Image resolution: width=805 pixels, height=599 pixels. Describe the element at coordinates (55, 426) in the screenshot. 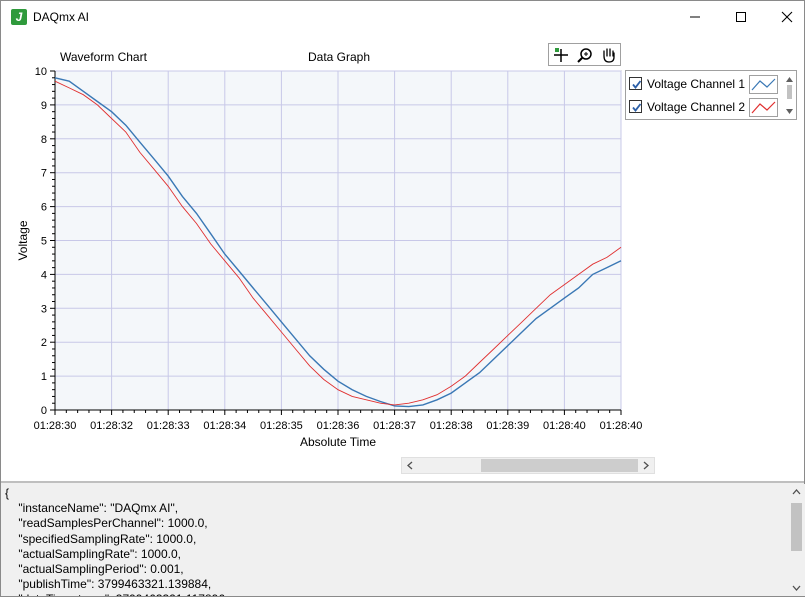

I see `x-tick-label: 01:28:30` at that location.